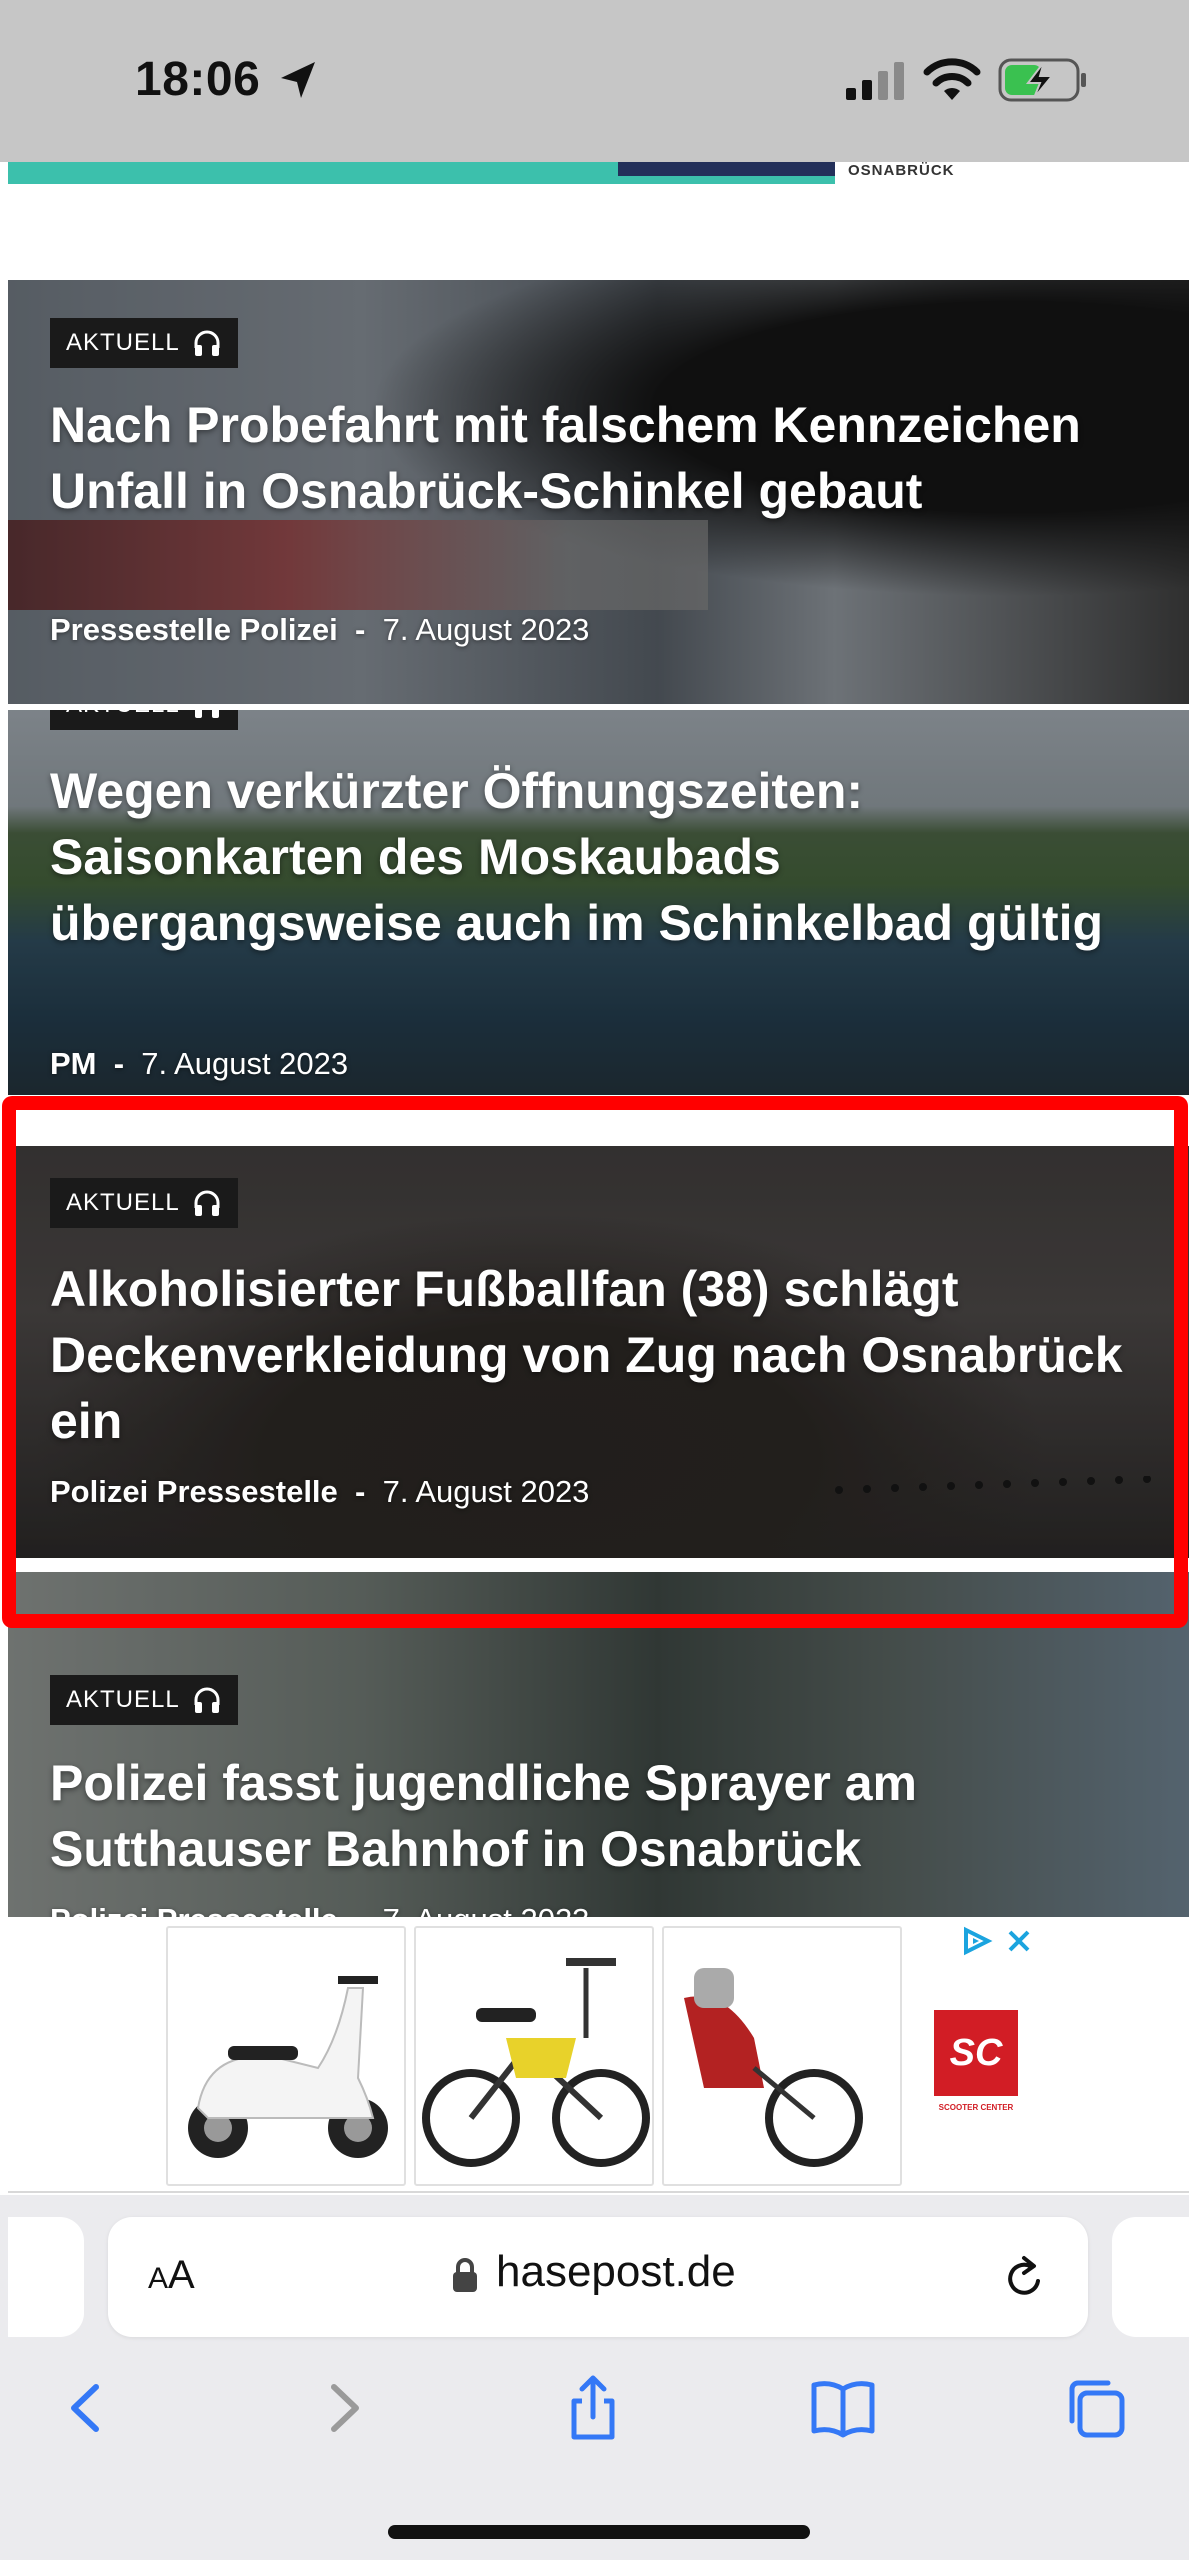 The width and height of the screenshot is (1189, 2560). I want to click on lock-icon, so click(465, 2275).